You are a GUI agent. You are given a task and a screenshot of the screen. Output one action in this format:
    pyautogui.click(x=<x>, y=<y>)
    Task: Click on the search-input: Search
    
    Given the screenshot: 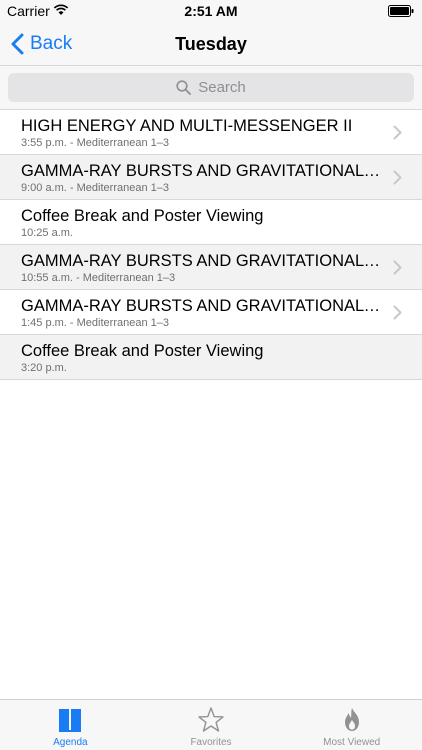 What is the action you would take?
    pyautogui.click(x=211, y=87)
    